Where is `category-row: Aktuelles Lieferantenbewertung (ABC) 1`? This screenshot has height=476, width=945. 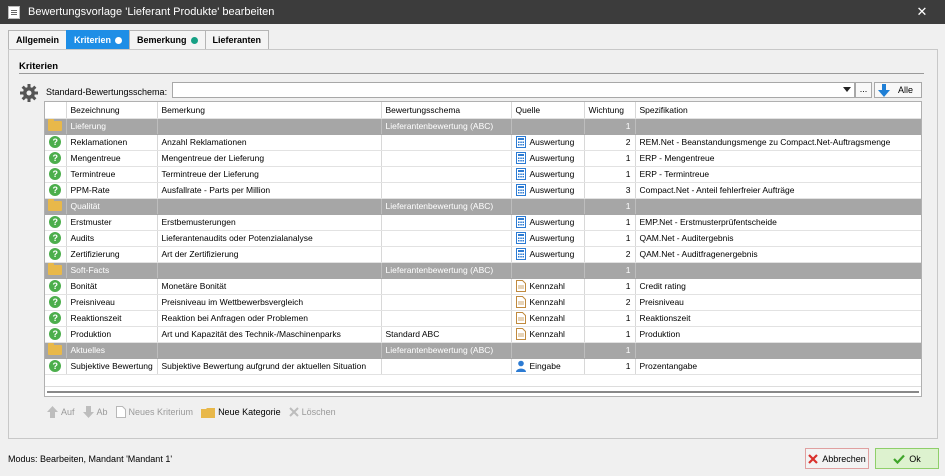 category-row: Aktuelles Lieferantenbewertung (ABC) 1 is located at coordinates (483, 350).